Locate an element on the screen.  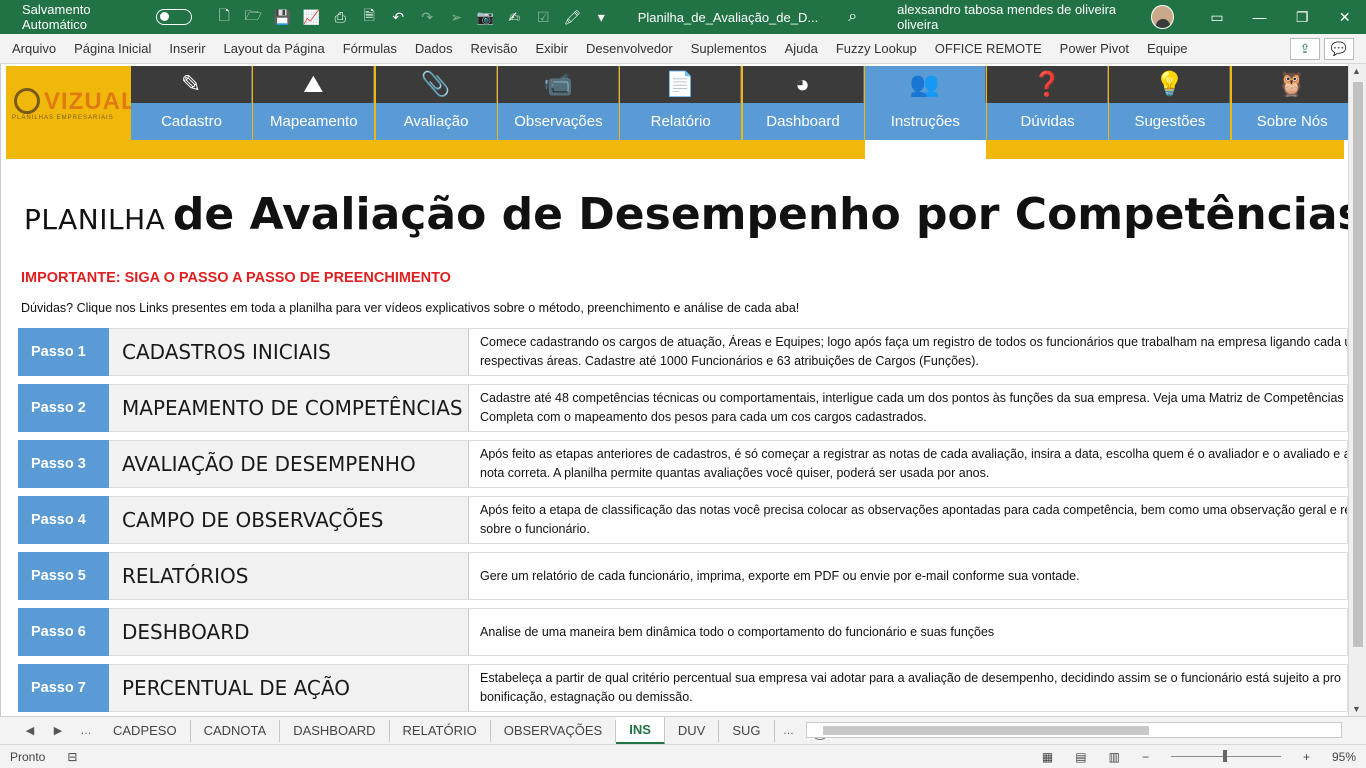
nav-mapeamento: ⛰ Mapeamento is located at coordinates (314, 103).